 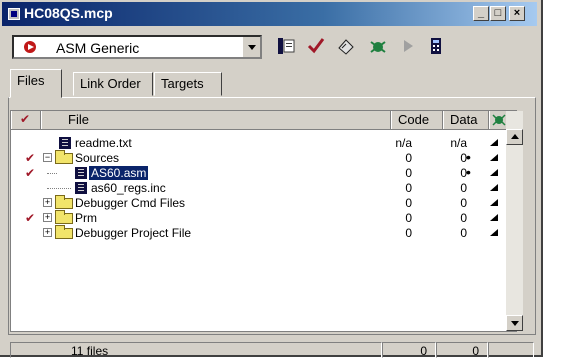 What do you see at coordinates (64, 157) in the screenshot?
I see `folder-open-icon` at bounding box center [64, 157].